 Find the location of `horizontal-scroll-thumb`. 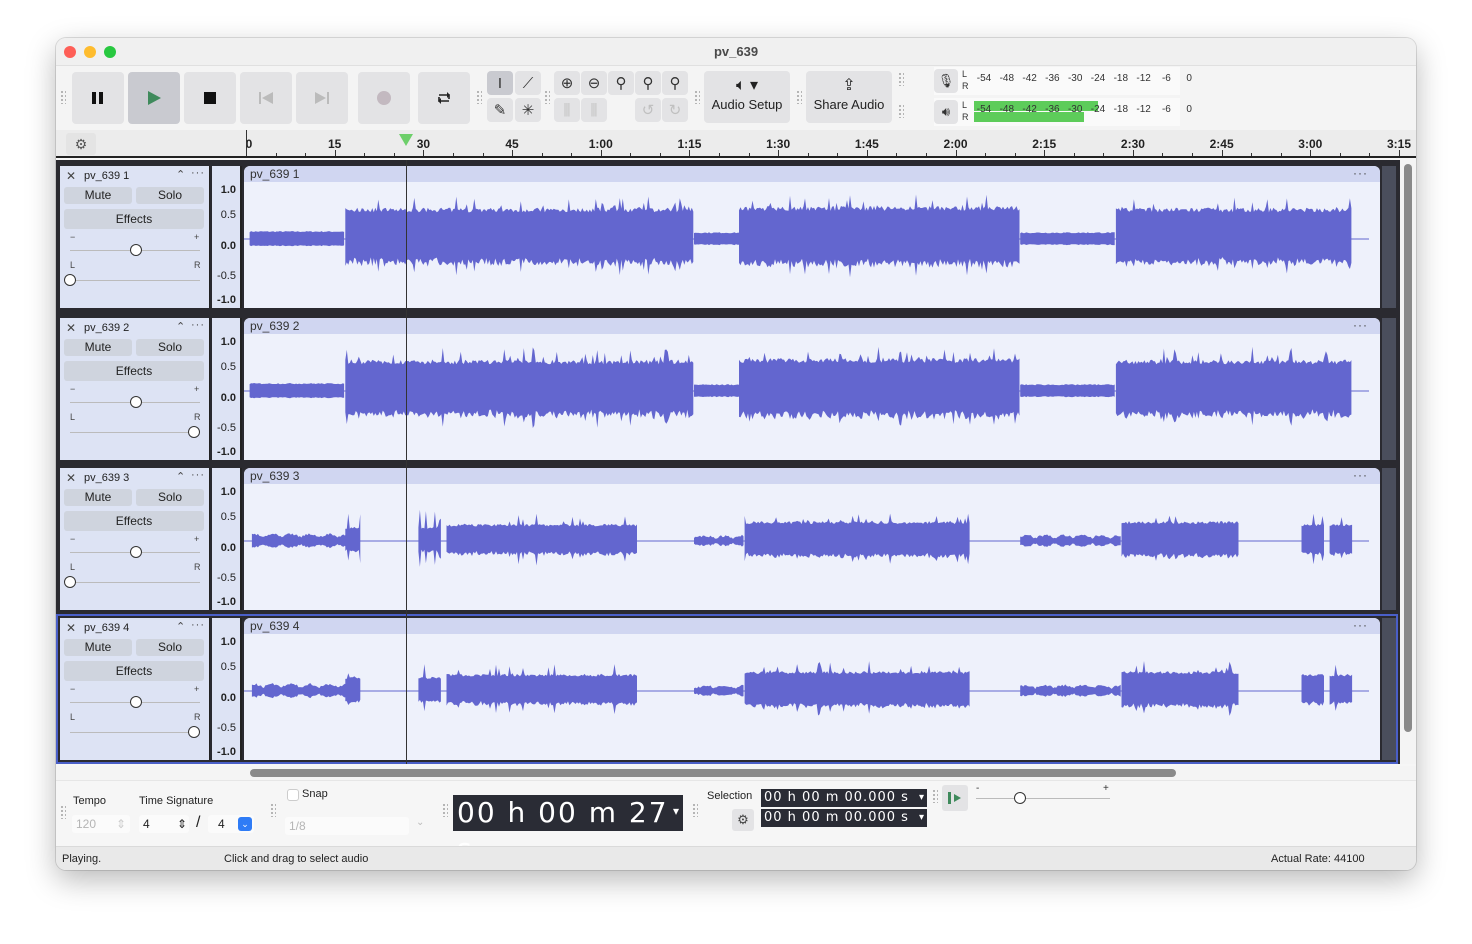

horizontal-scroll-thumb is located at coordinates (713, 773).